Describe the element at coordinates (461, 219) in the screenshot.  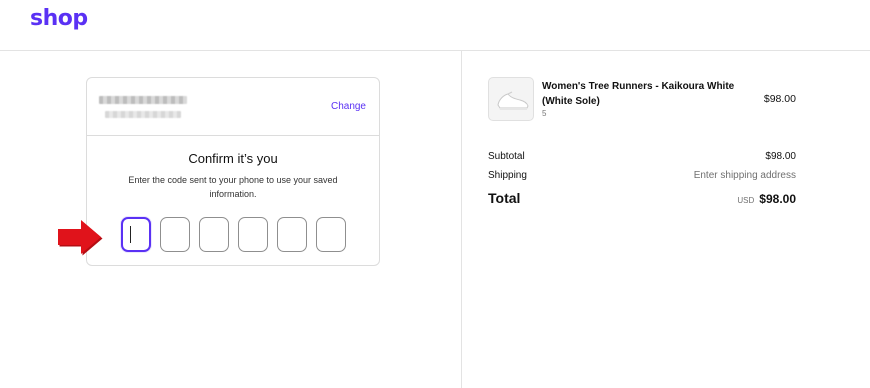
I see `column-divider` at that location.